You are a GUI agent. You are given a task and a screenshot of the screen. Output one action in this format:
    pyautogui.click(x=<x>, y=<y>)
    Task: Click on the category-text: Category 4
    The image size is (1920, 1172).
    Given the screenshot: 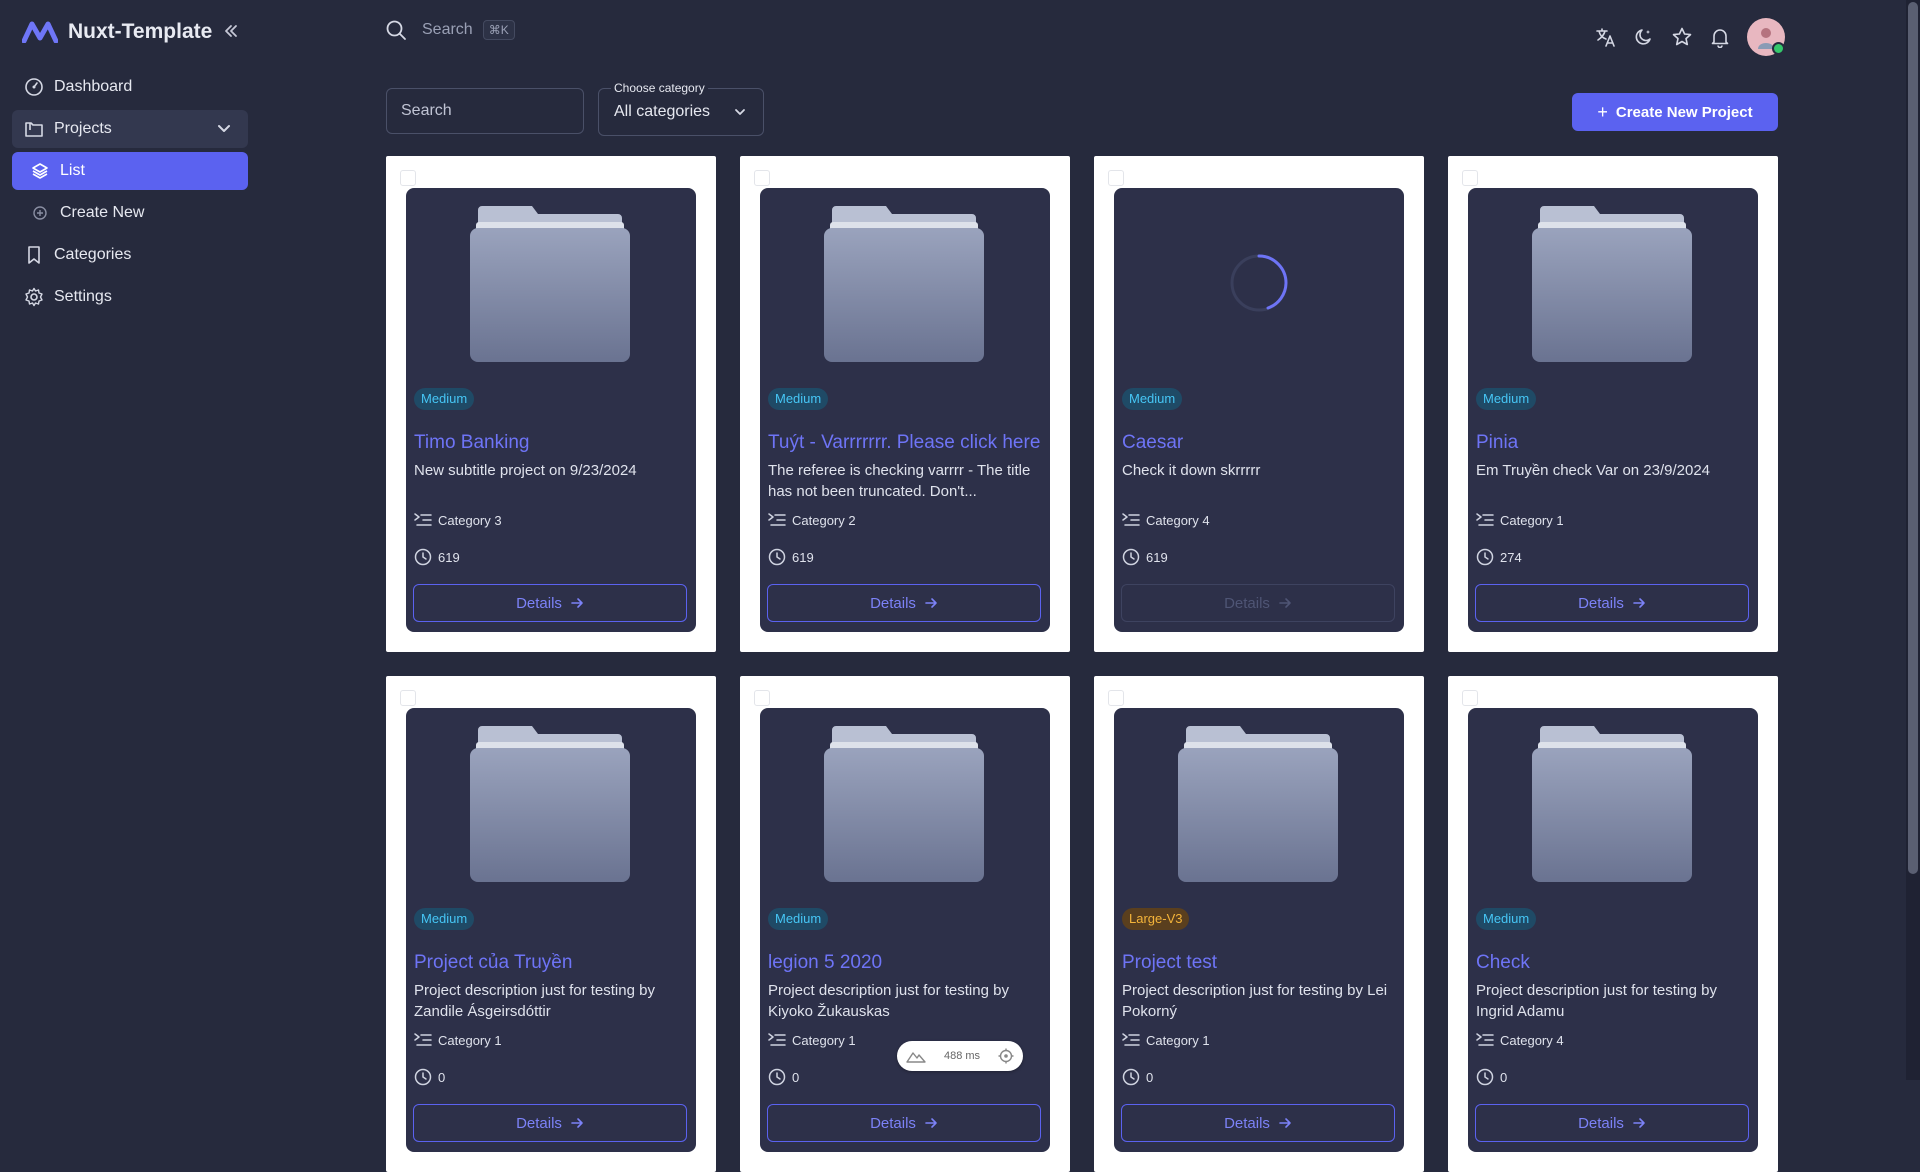 What is the action you would take?
    pyautogui.click(x=1532, y=1040)
    